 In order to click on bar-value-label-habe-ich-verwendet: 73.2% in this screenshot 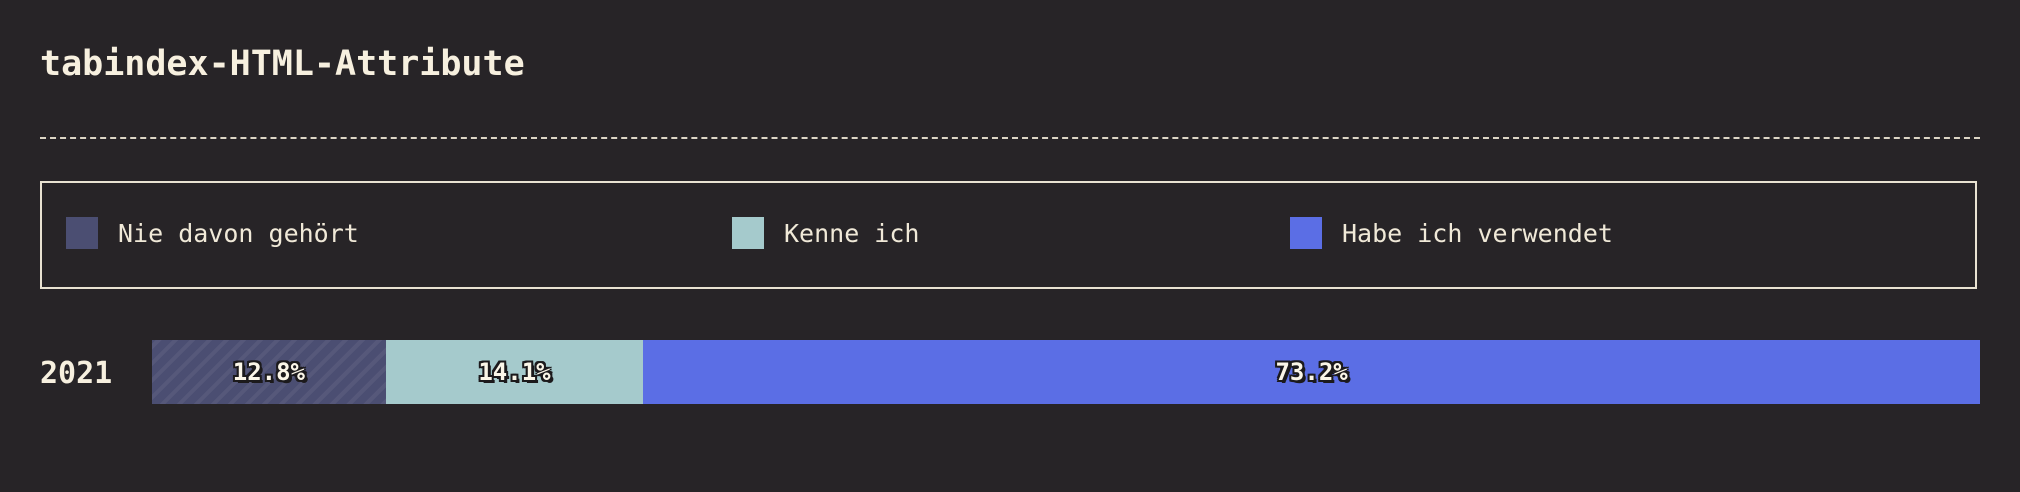, I will do `click(1311, 372)`.